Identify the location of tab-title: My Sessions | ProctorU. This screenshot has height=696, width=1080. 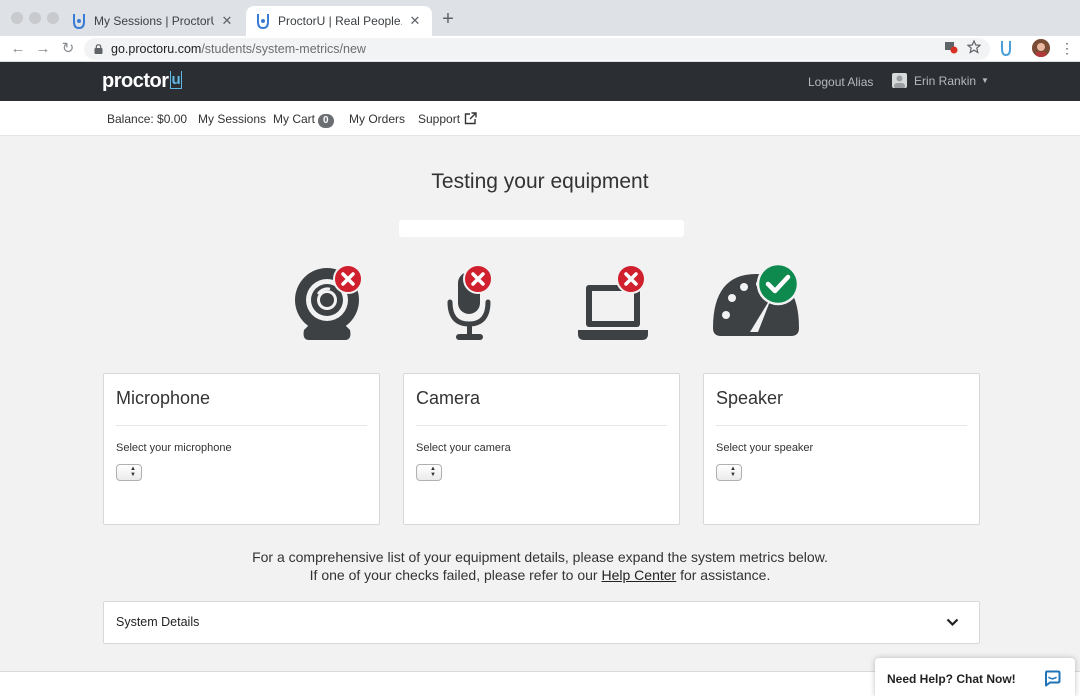
(154, 21).